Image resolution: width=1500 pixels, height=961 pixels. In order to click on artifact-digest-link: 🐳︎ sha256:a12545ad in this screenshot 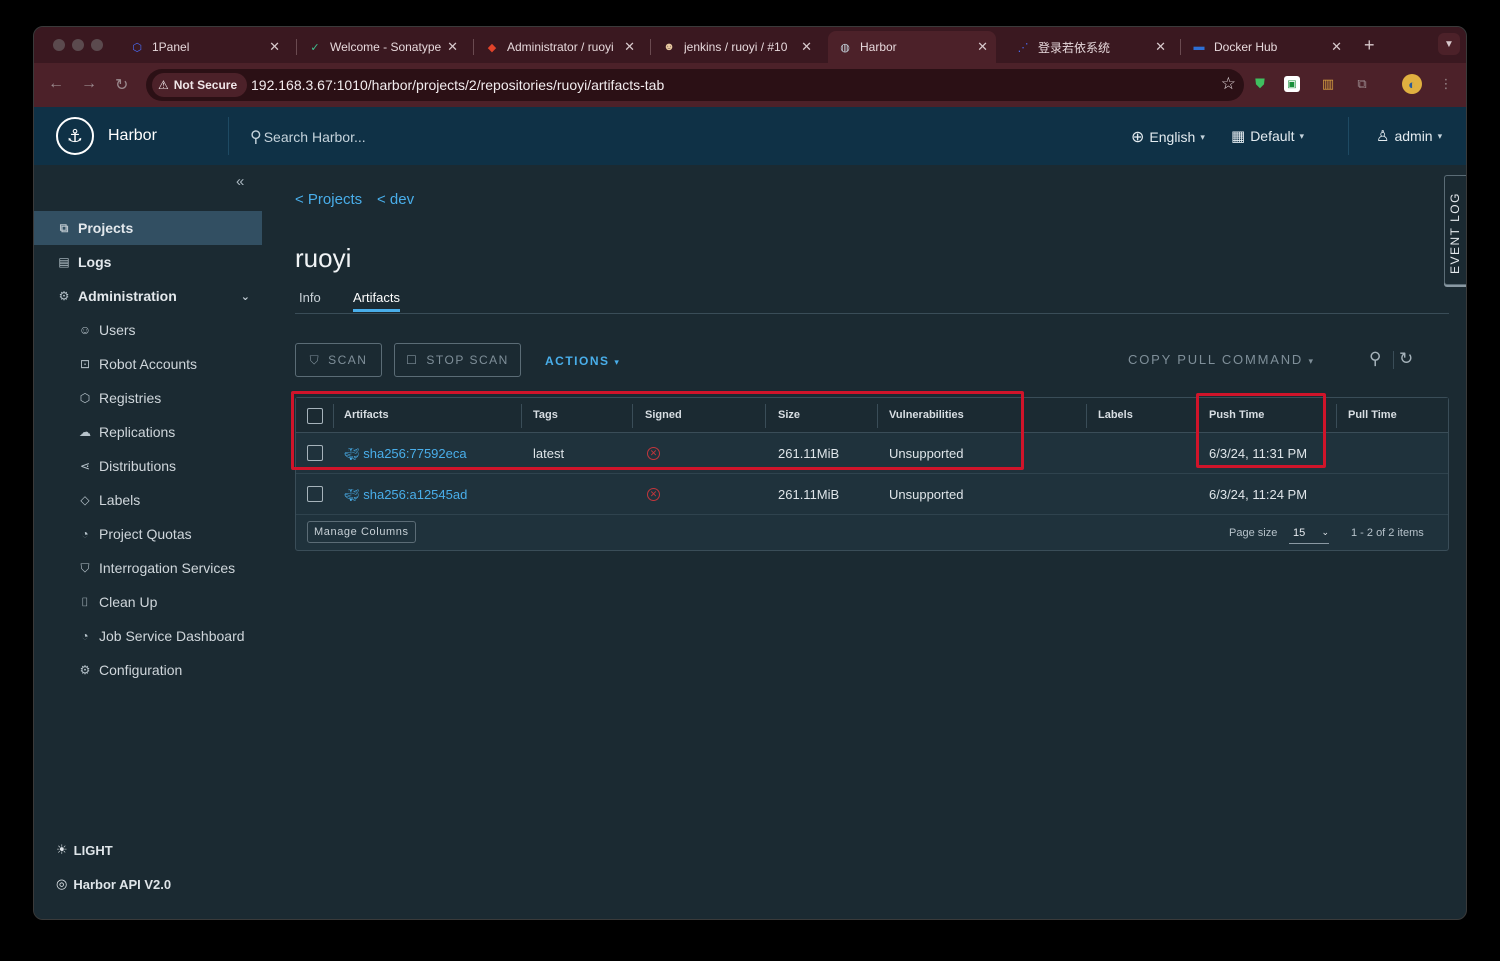, I will do `click(405, 494)`.